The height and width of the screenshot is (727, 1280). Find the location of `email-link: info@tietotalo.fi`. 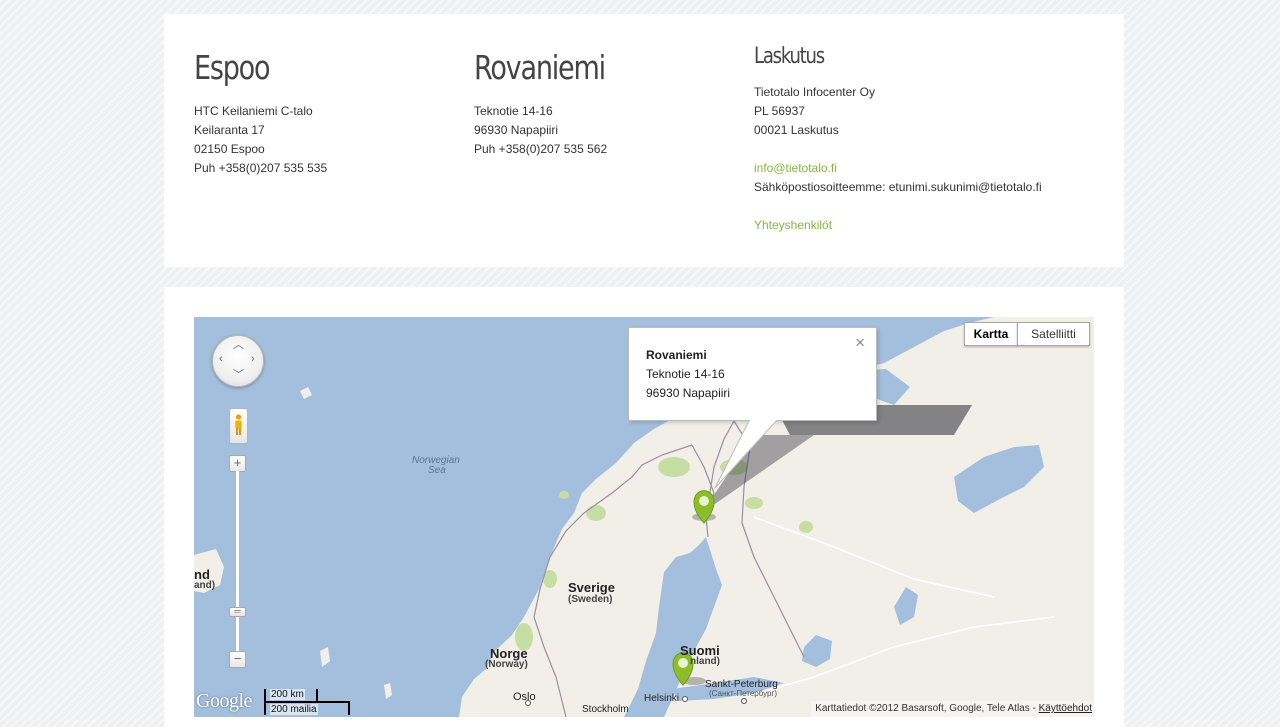

email-link: info@tietotalo.fi is located at coordinates (795, 168).